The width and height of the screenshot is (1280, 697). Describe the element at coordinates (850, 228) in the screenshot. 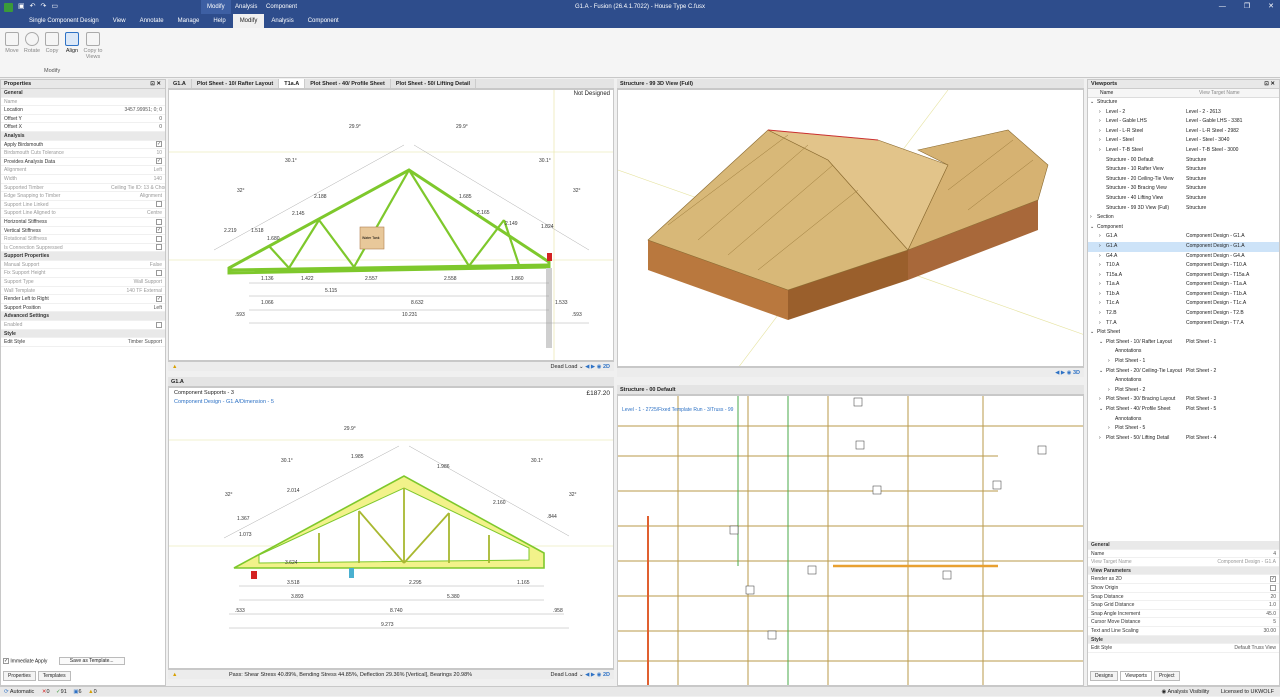

I see `structure-3d-view` at that location.